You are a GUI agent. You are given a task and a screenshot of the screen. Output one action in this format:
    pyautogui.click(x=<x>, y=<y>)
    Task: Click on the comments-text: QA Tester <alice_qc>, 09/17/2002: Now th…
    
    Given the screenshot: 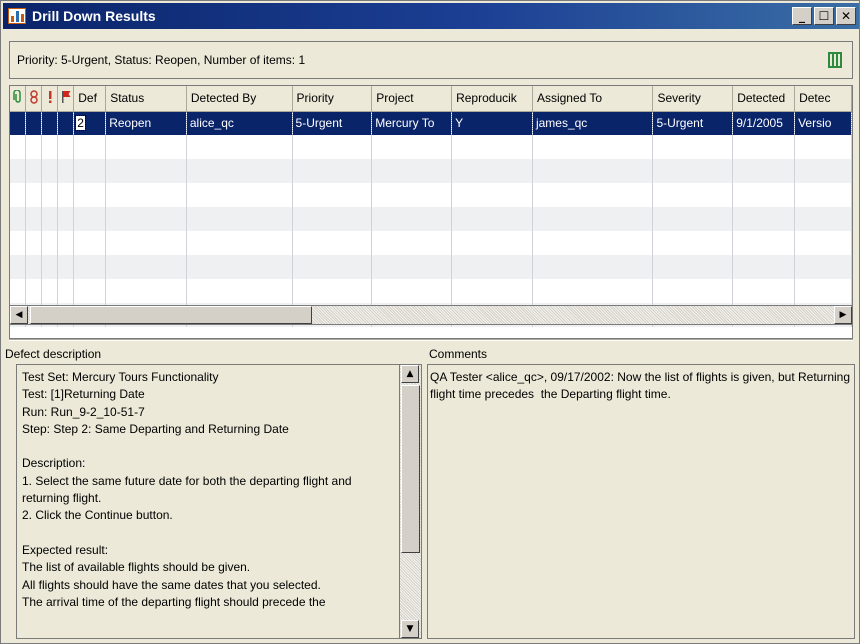 What is the action you would take?
    pyautogui.click(x=642, y=386)
    